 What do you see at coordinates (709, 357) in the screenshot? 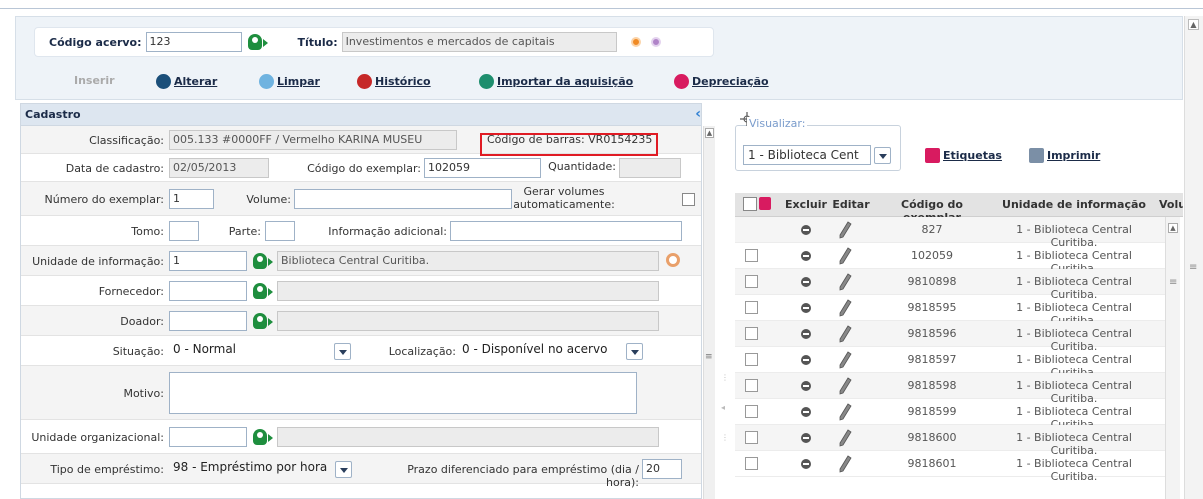
I see `form-scroll-grip-icon: ≡` at bounding box center [709, 357].